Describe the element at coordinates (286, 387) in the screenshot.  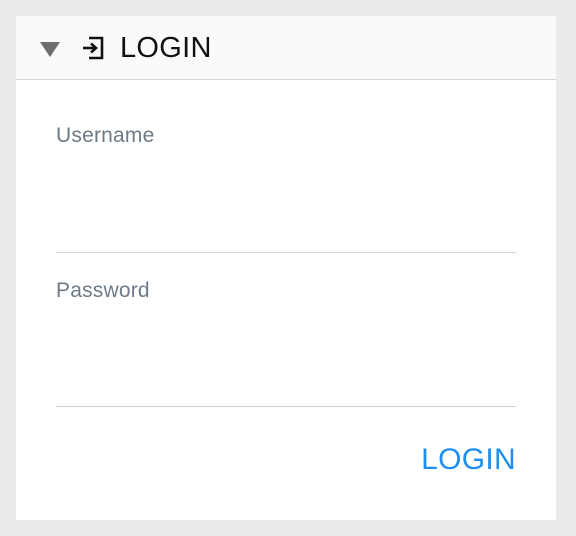
I see `password-input` at that location.